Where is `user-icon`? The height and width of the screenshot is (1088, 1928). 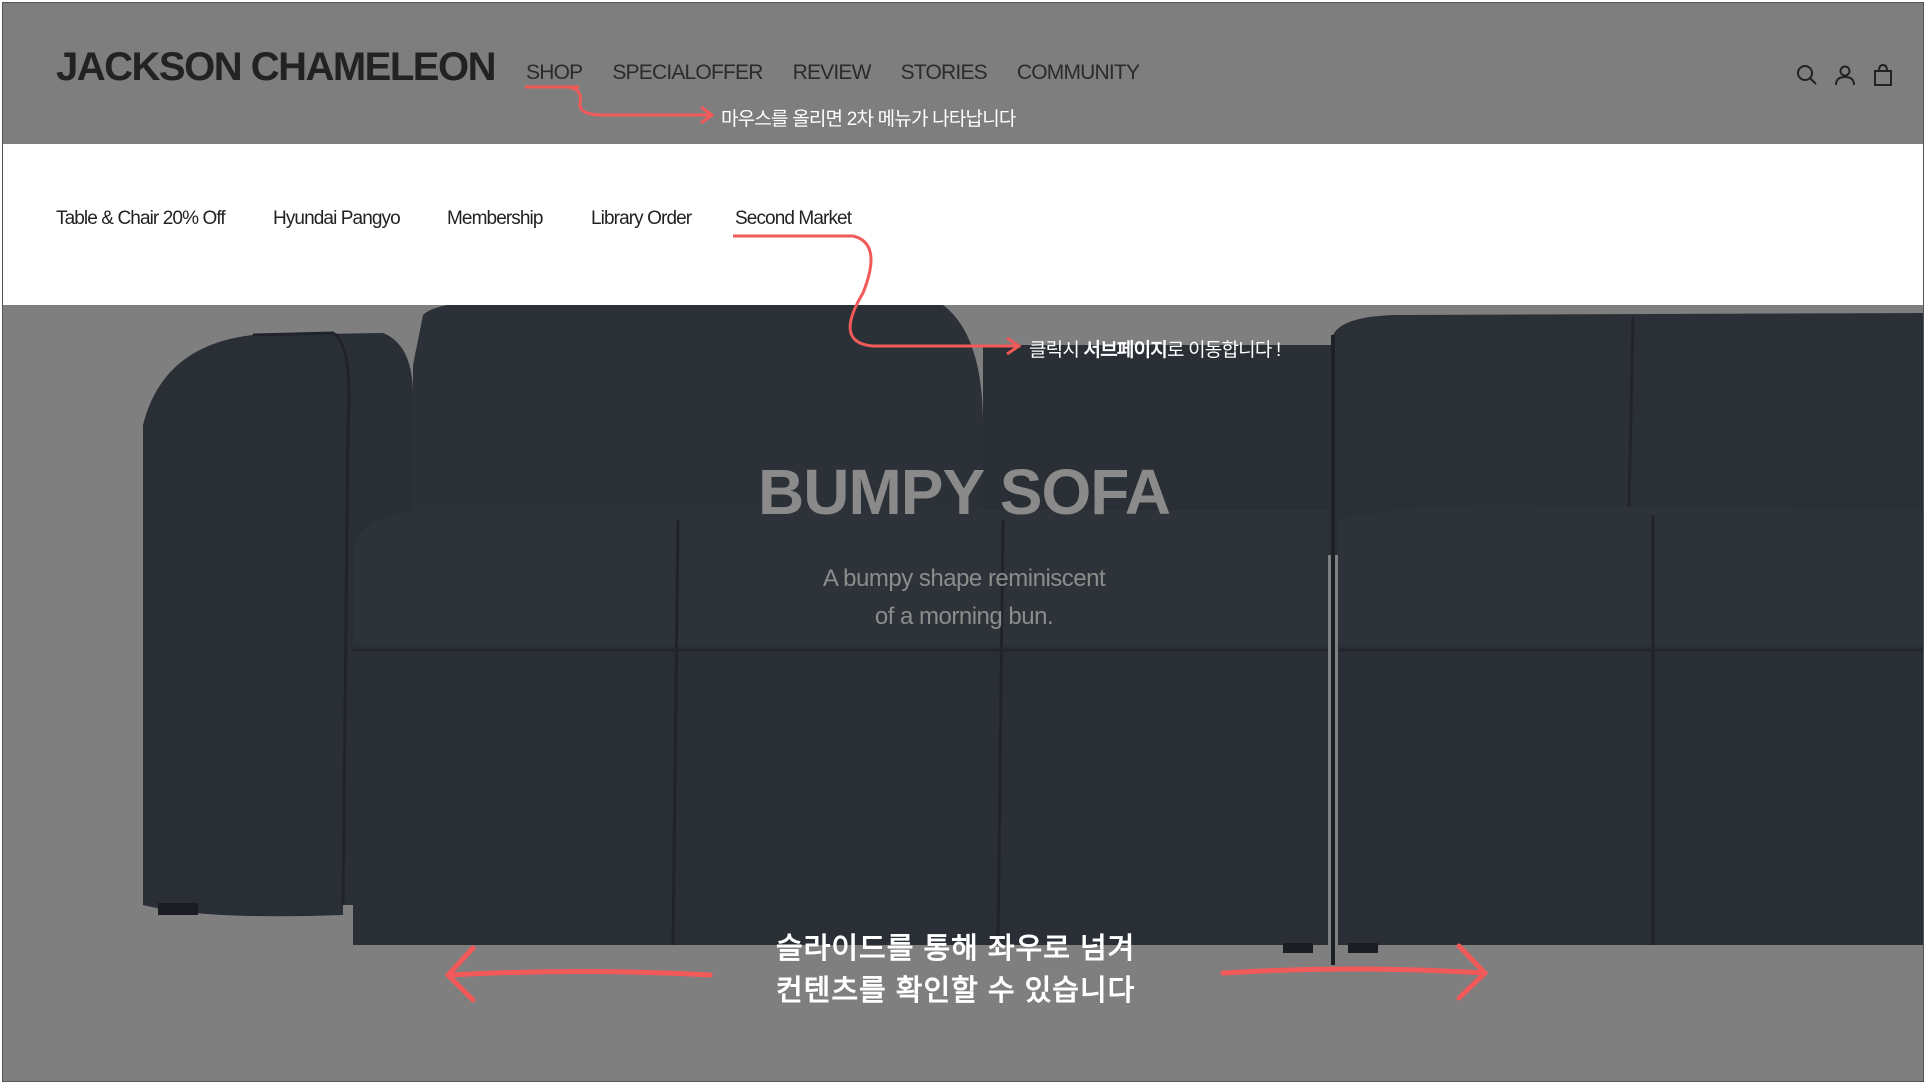
user-icon is located at coordinates (1845, 75).